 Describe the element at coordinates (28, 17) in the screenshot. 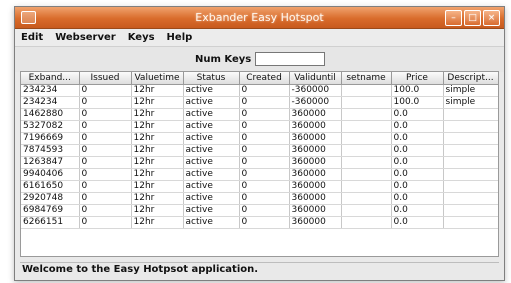

I see `window-menu-icon` at that location.